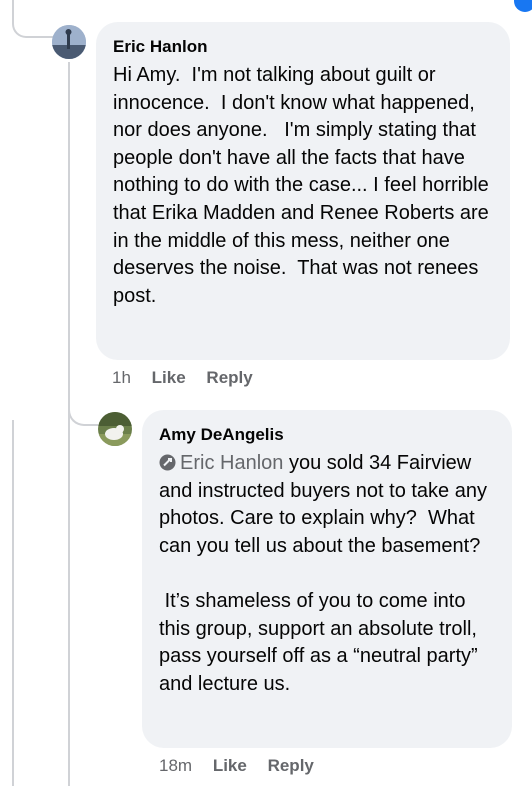  Describe the element at coordinates (304, 47) in the screenshot. I see `comment-author: Eric Hanlon` at that location.